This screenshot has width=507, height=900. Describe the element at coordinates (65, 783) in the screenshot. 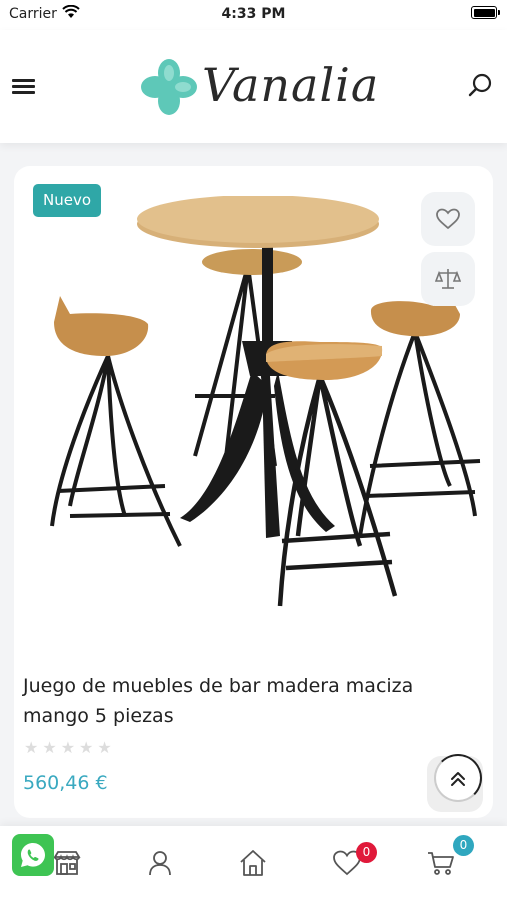

I see `product-price: 560,46 €` at that location.